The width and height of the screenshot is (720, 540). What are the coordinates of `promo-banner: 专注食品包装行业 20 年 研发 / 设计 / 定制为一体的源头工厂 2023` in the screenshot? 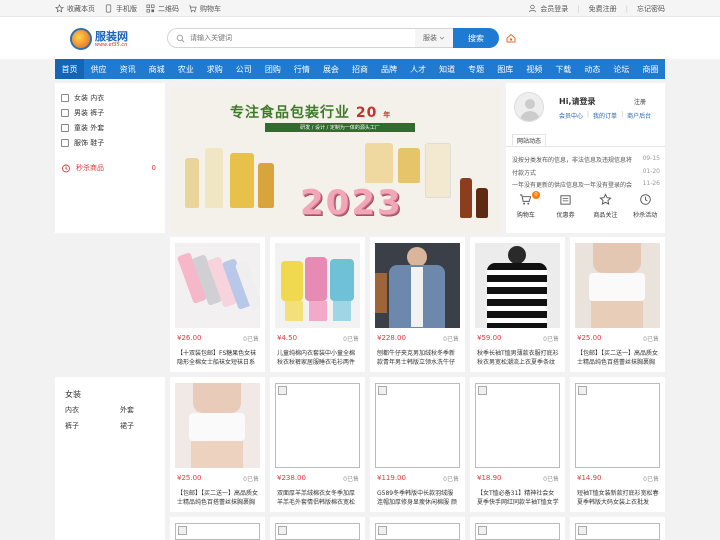 It's located at (335, 160).